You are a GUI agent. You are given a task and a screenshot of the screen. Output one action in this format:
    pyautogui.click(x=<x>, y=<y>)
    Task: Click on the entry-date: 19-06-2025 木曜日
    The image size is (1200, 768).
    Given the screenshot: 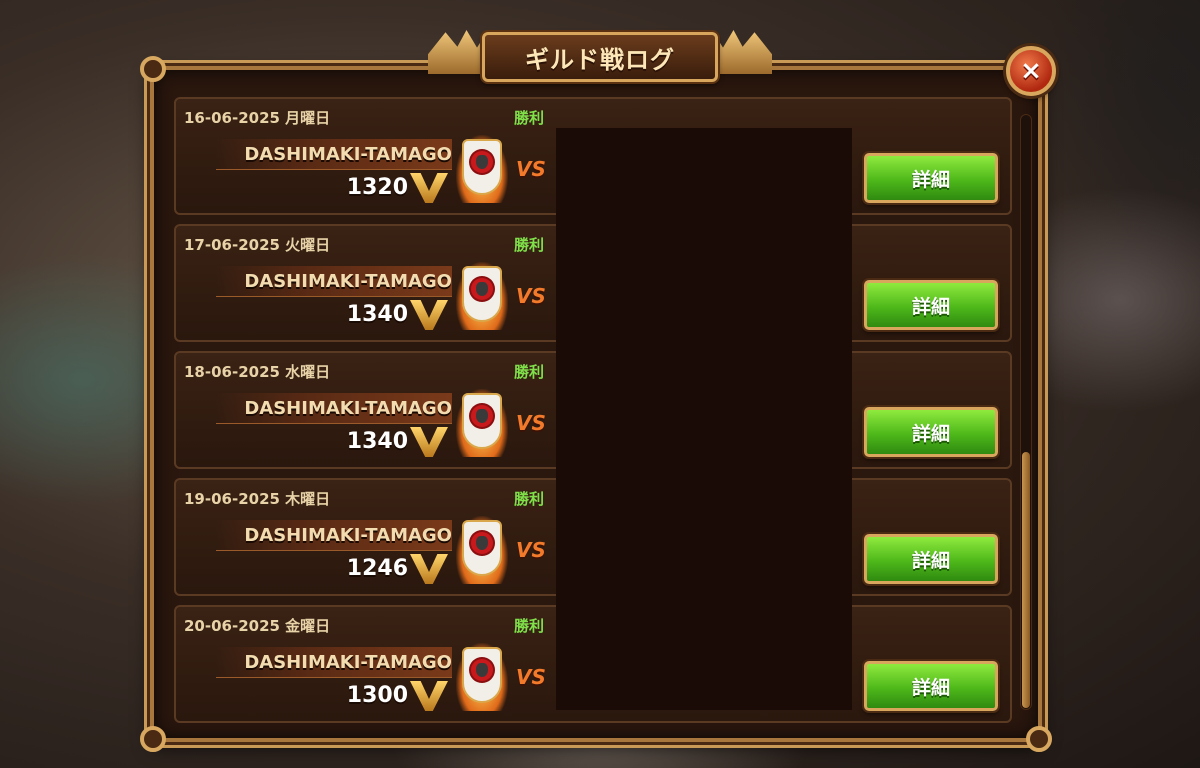 What is the action you would take?
    pyautogui.click(x=257, y=499)
    